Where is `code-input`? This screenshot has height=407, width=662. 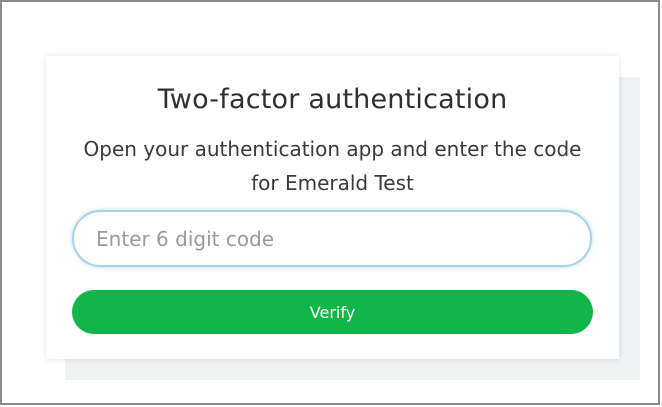
code-input is located at coordinates (332, 238).